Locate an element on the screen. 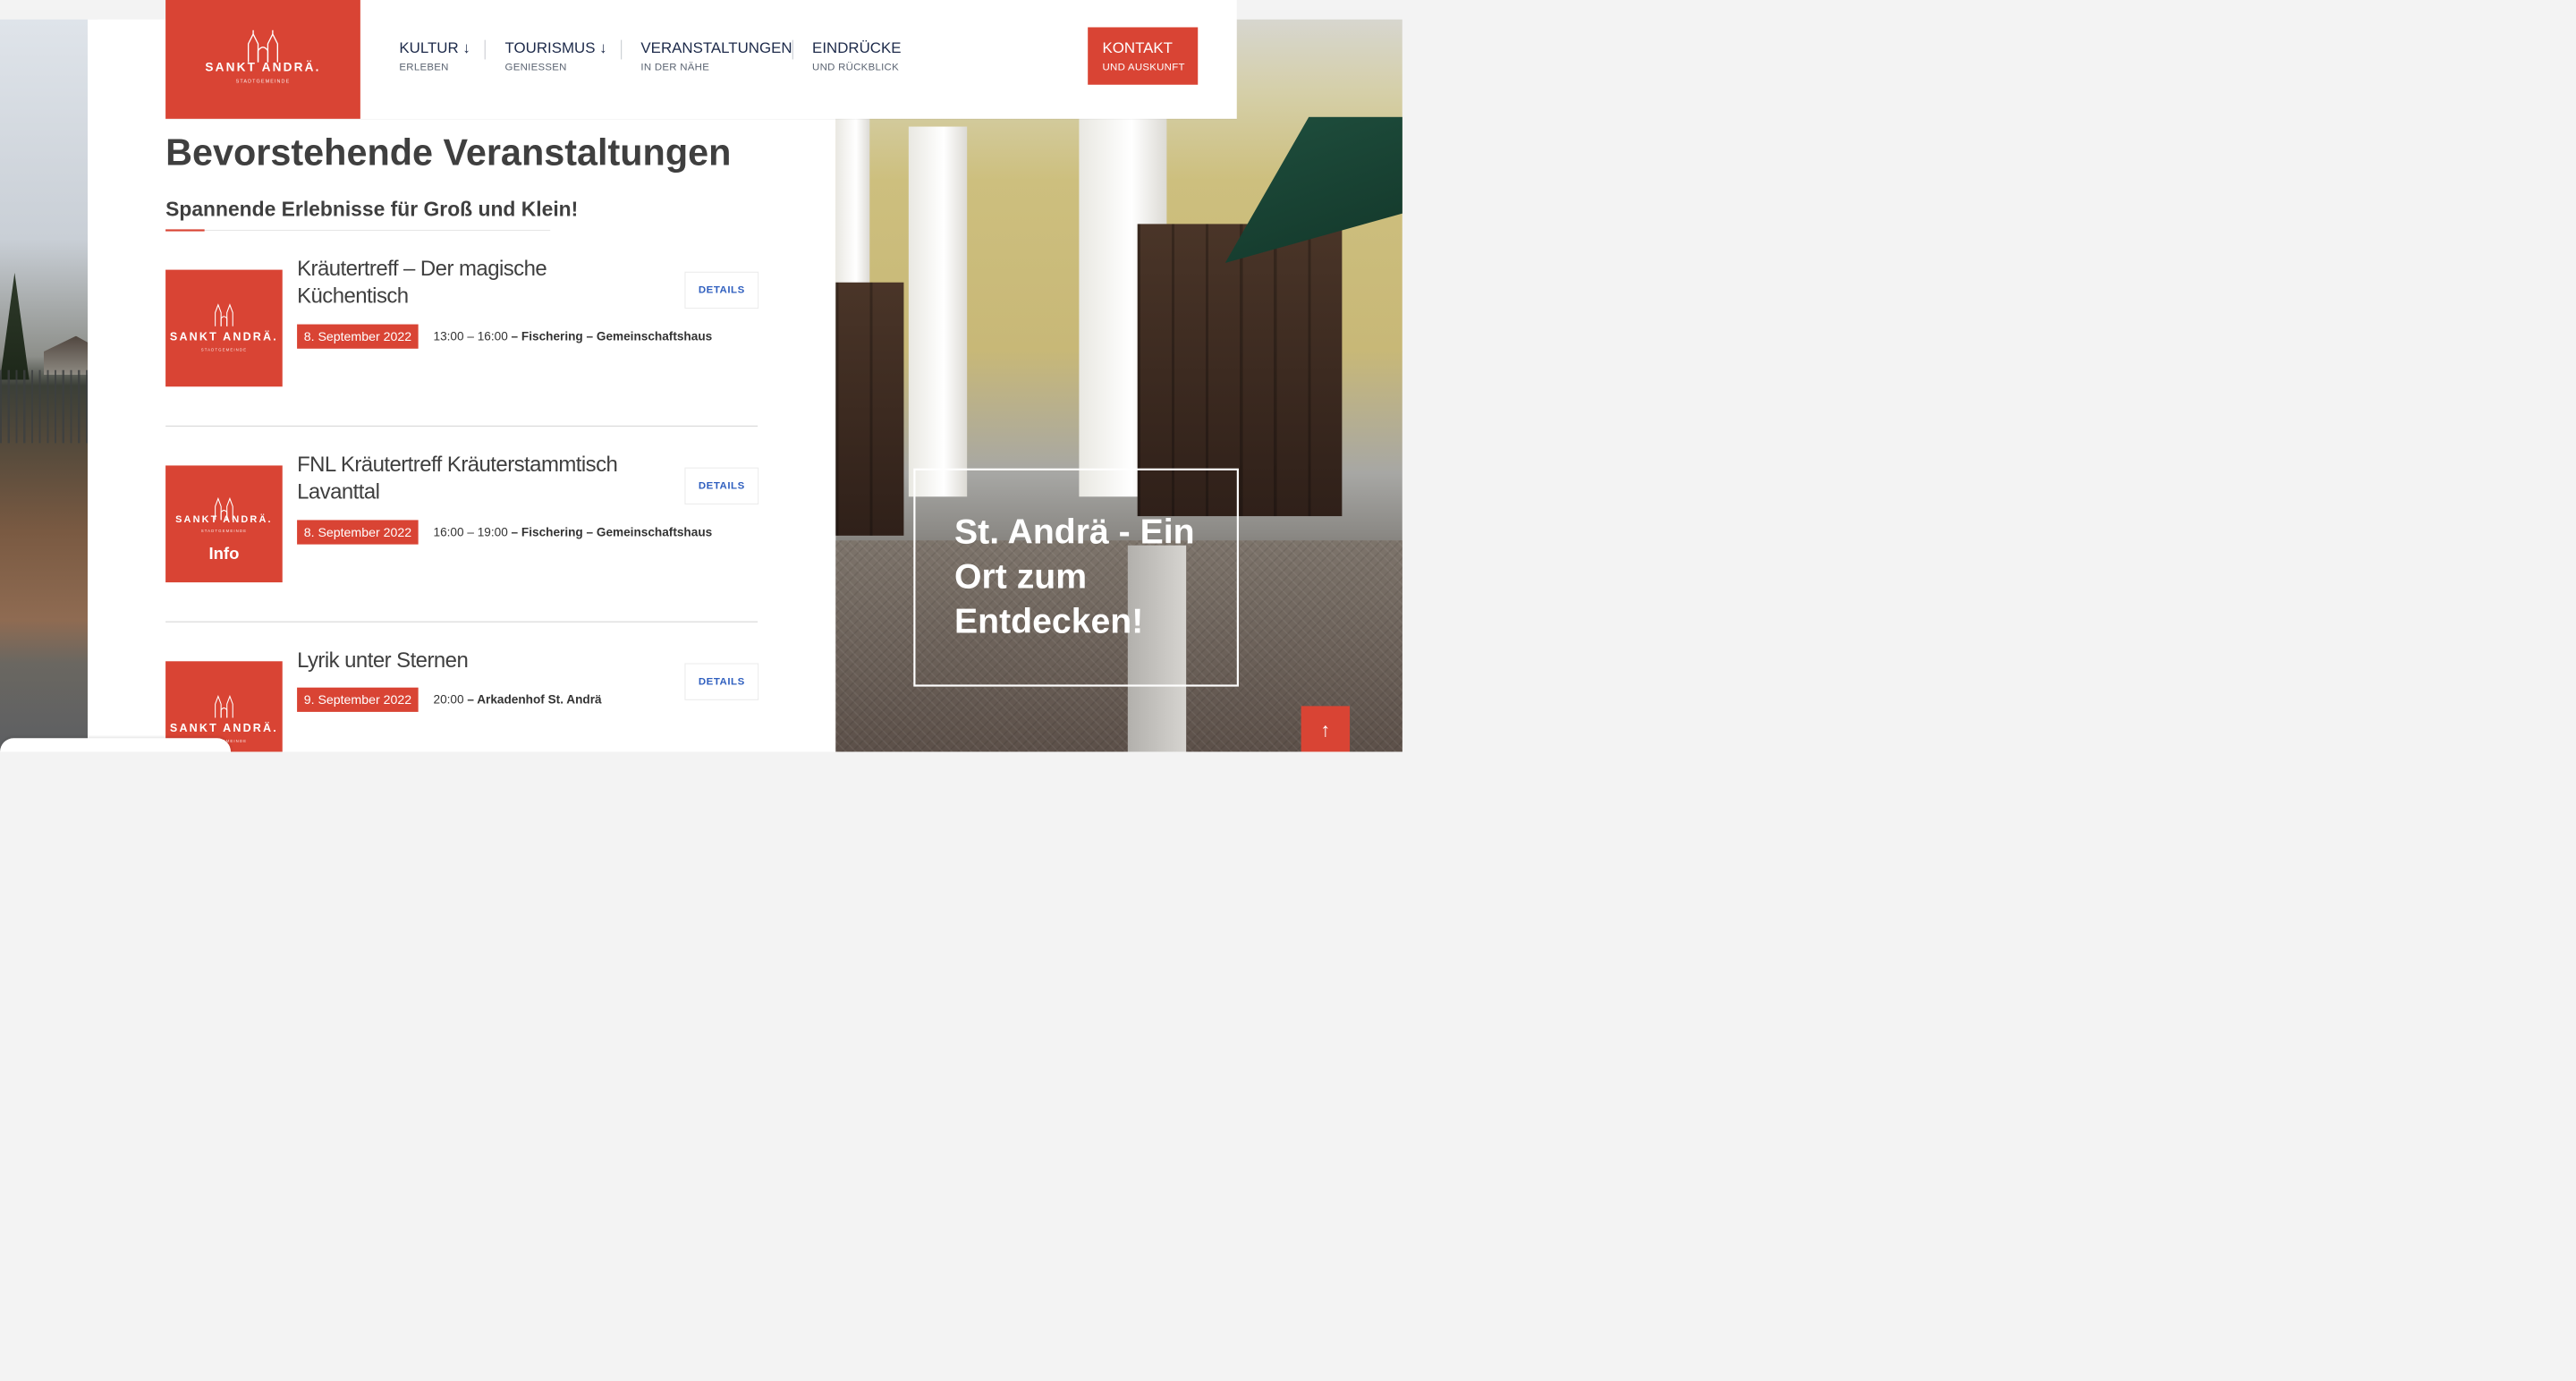 Image resolution: width=2576 pixels, height=1381 pixels. fence-shape is located at coordinates (44, 406).